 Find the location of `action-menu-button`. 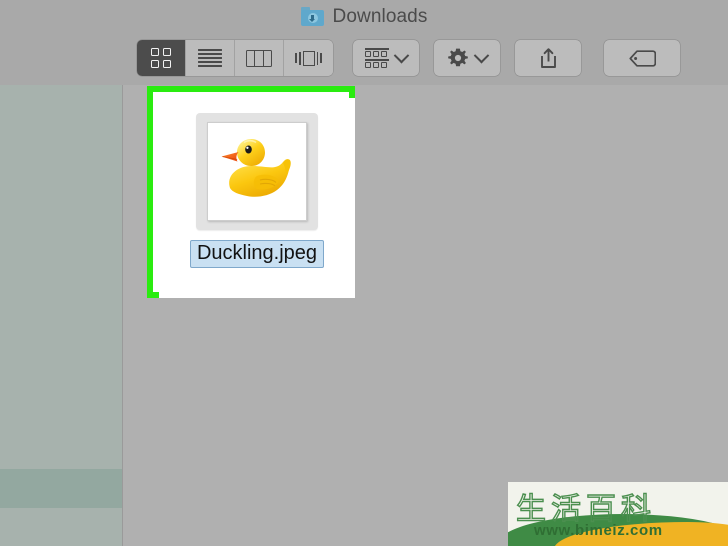

action-menu-button is located at coordinates (467, 58).